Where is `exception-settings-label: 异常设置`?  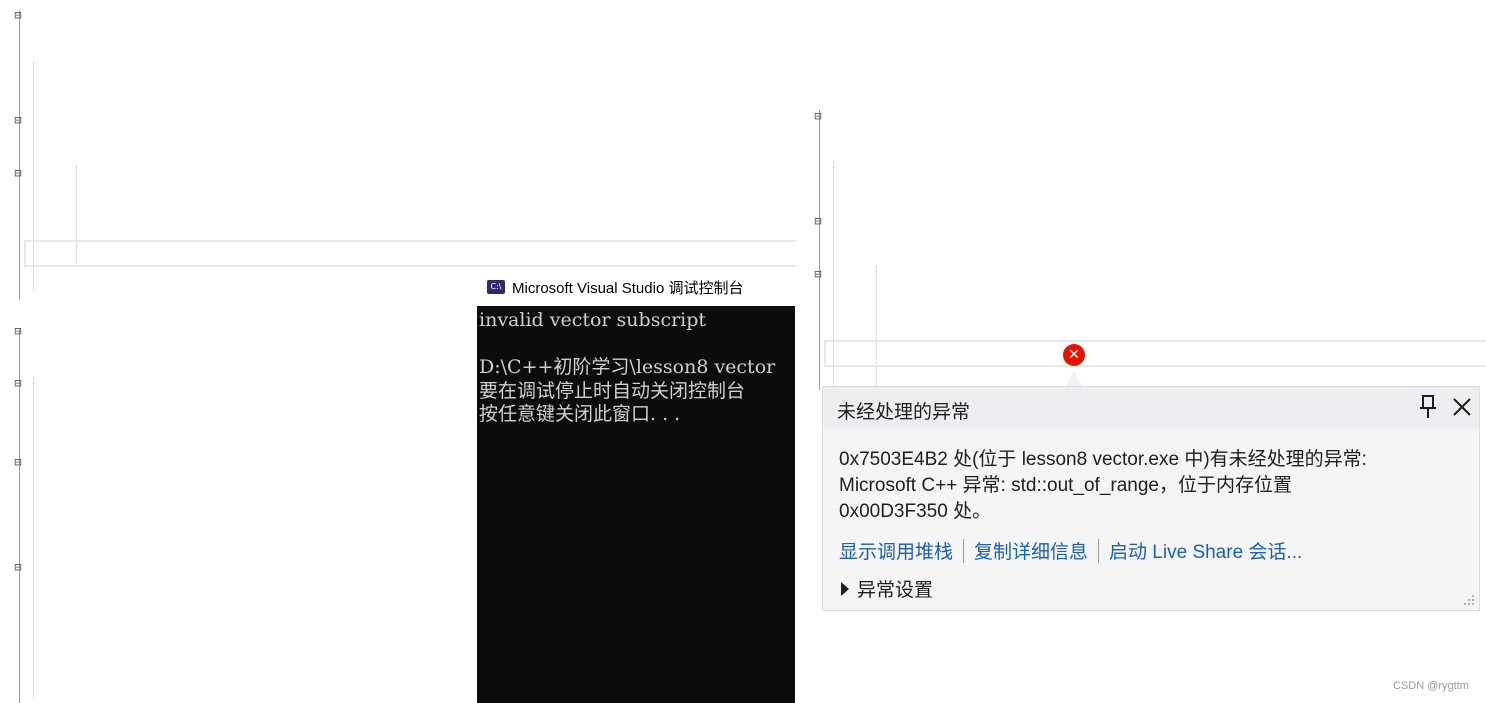
exception-settings-label: 异常设置 is located at coordinates (895, 590).